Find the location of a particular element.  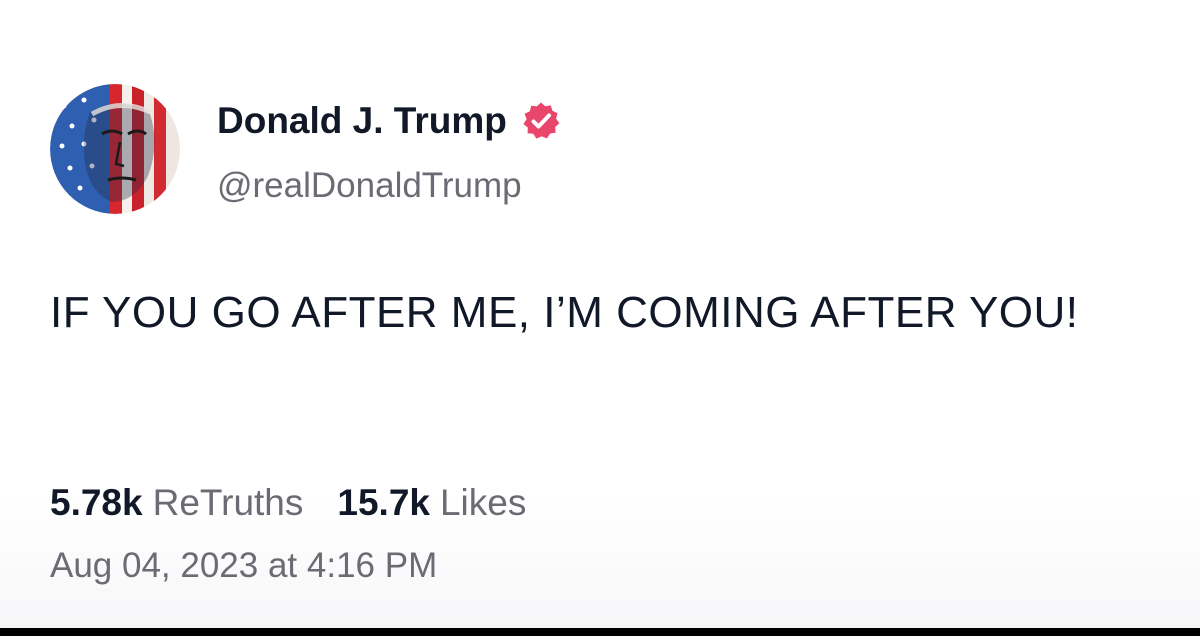

author-name-row: Donald J. Trump is located at coordinates (389, 121).